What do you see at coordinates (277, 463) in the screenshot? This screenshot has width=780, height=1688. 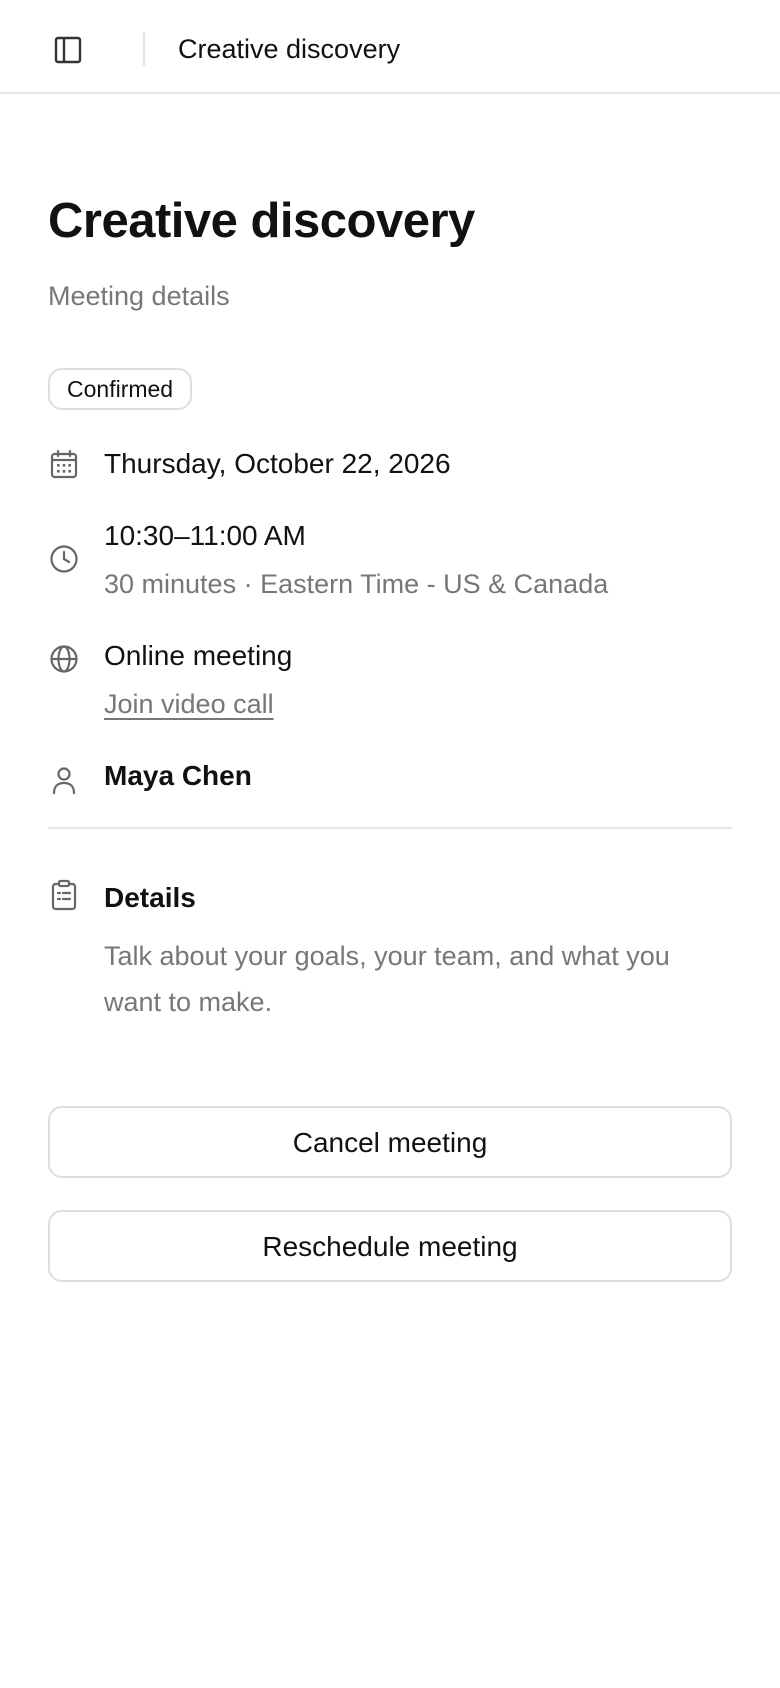 I see `meeting-date: Thursday, October 22, 2026` at bounding box center [277, 463].